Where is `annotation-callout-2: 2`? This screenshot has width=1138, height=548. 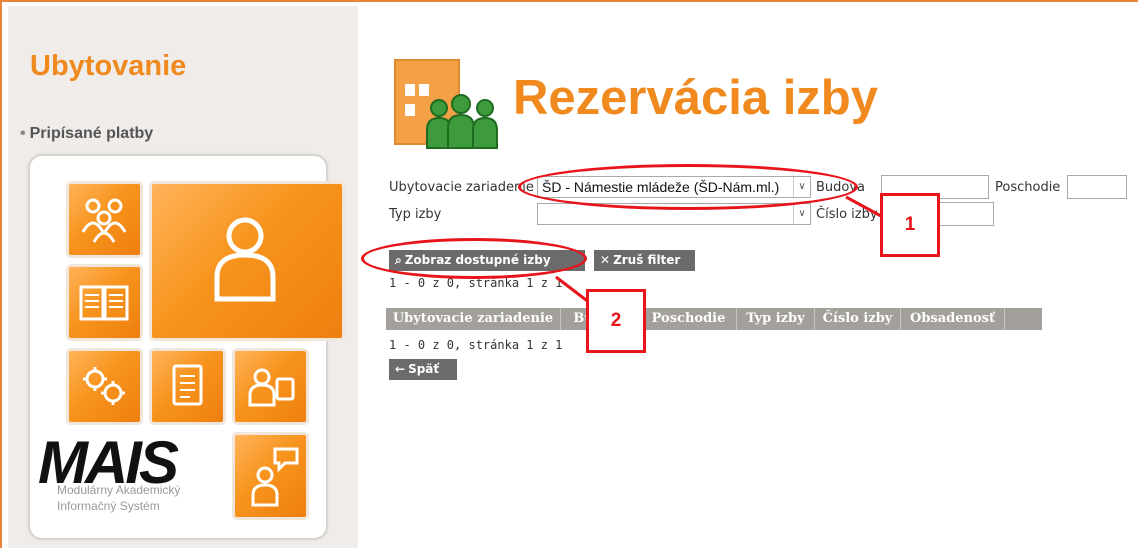
annotation-callout-2: 2 is located at coordinates (616, 321).